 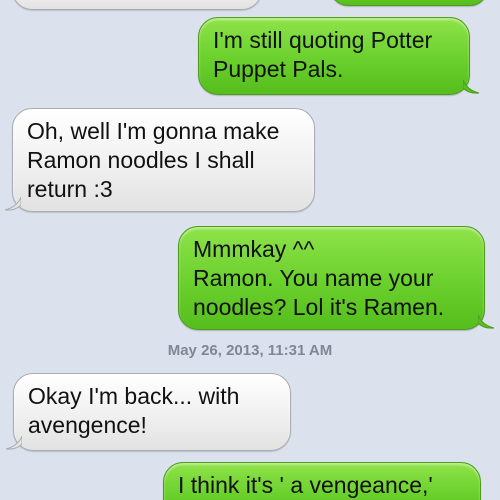 I want to click on message-line: noodles? Lol it's Ramen., so click(x=319, y=307).